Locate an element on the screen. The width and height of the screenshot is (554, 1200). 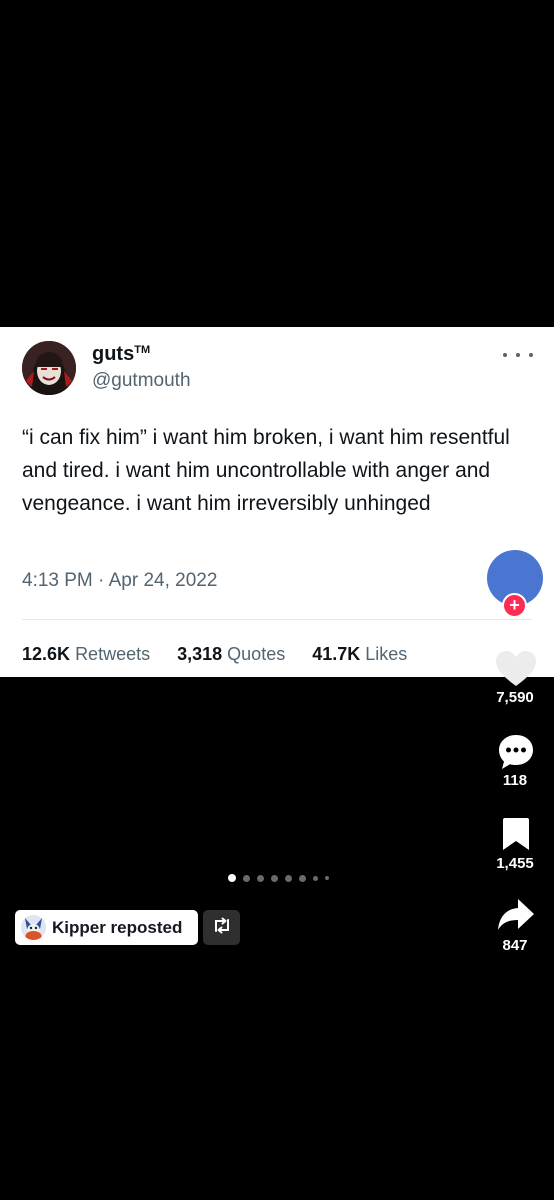
repost-label: Kipper reposted is located at coordinates (117, 927).